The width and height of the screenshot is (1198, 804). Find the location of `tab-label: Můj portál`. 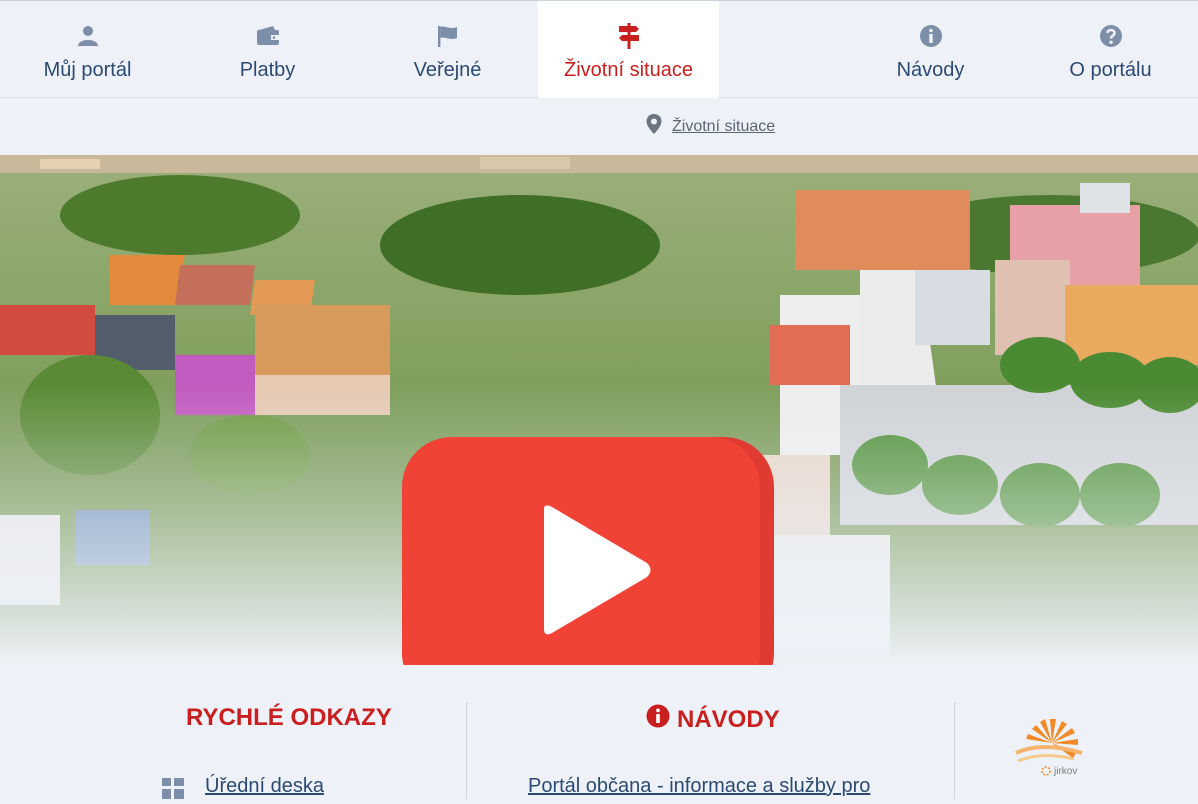

tab-label: Můj portál is located at coordinates (87, 70).